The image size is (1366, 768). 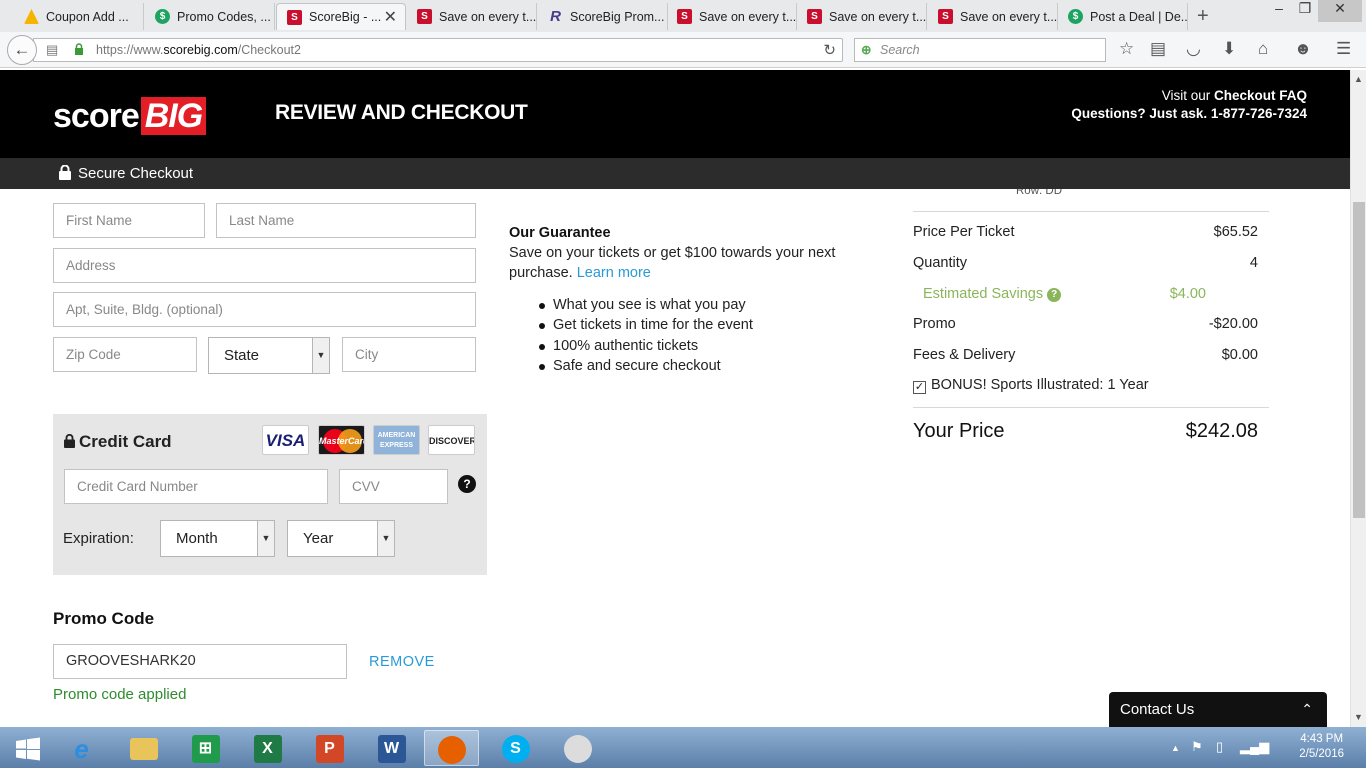 I want to click on search-engine-icon: ⊕, so click(x=866, y=50).